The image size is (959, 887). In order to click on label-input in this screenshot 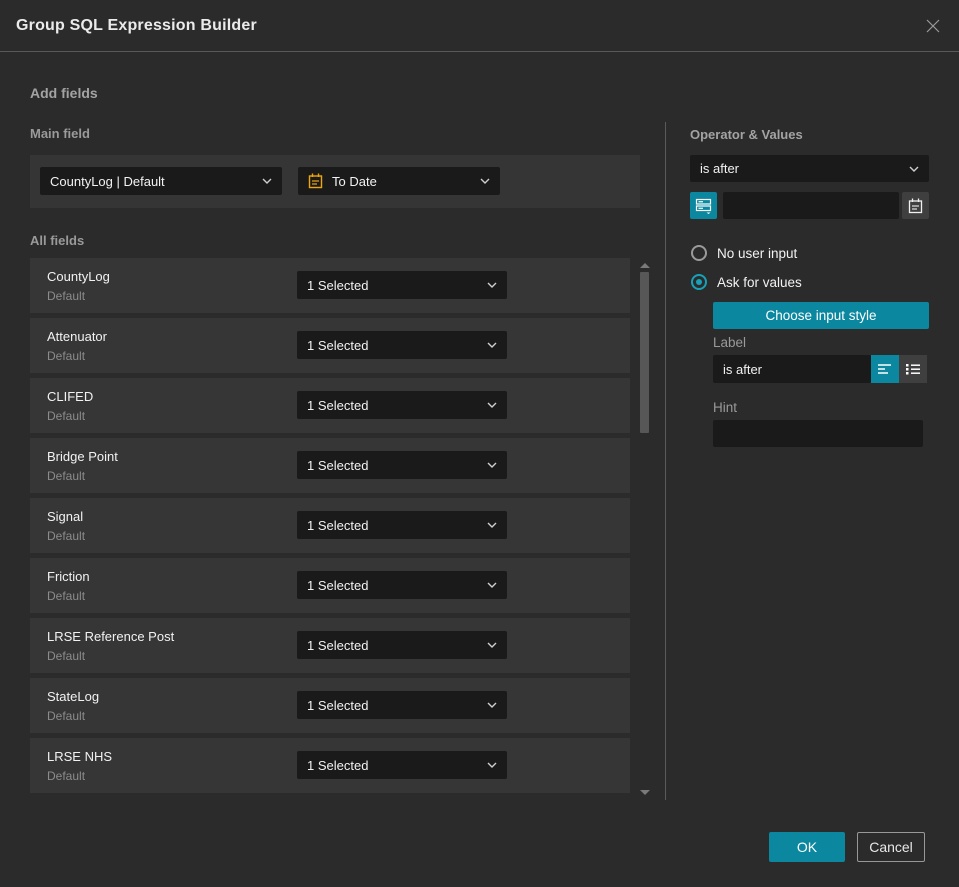, I will do `click(792, 369)`.